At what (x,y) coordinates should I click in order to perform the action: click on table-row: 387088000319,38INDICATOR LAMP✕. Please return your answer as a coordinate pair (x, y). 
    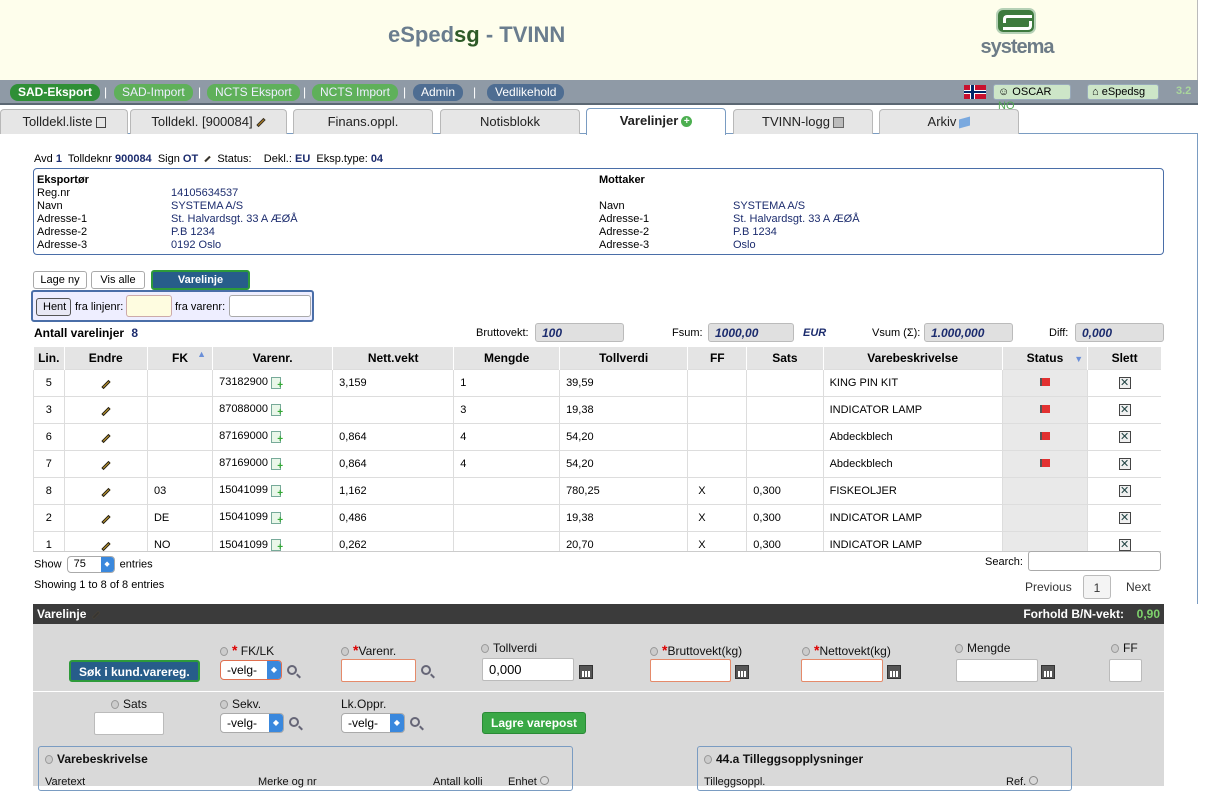
    Looking at the image, I should click on (597, 409).